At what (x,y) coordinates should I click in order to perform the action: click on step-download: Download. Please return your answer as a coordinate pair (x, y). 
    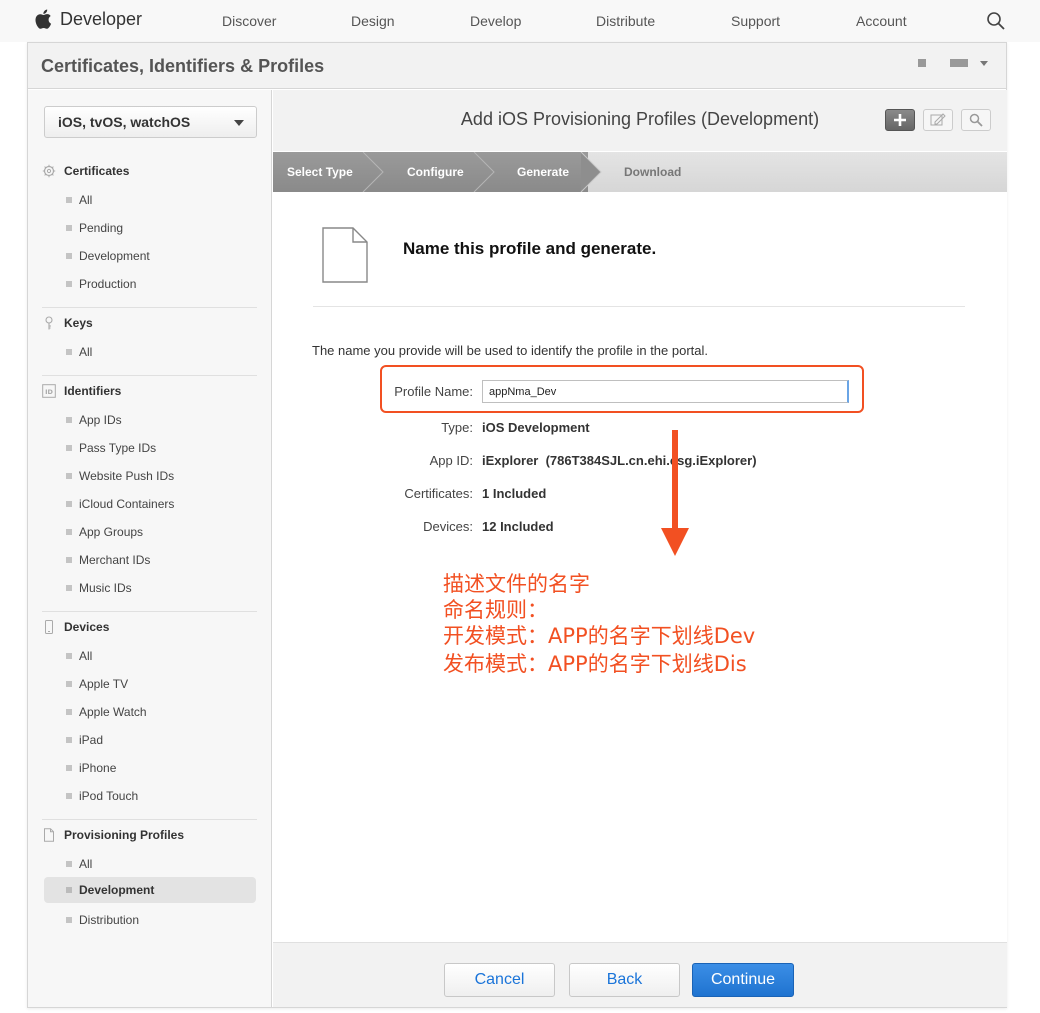
    Looking at the image, I should click on (653, 172).